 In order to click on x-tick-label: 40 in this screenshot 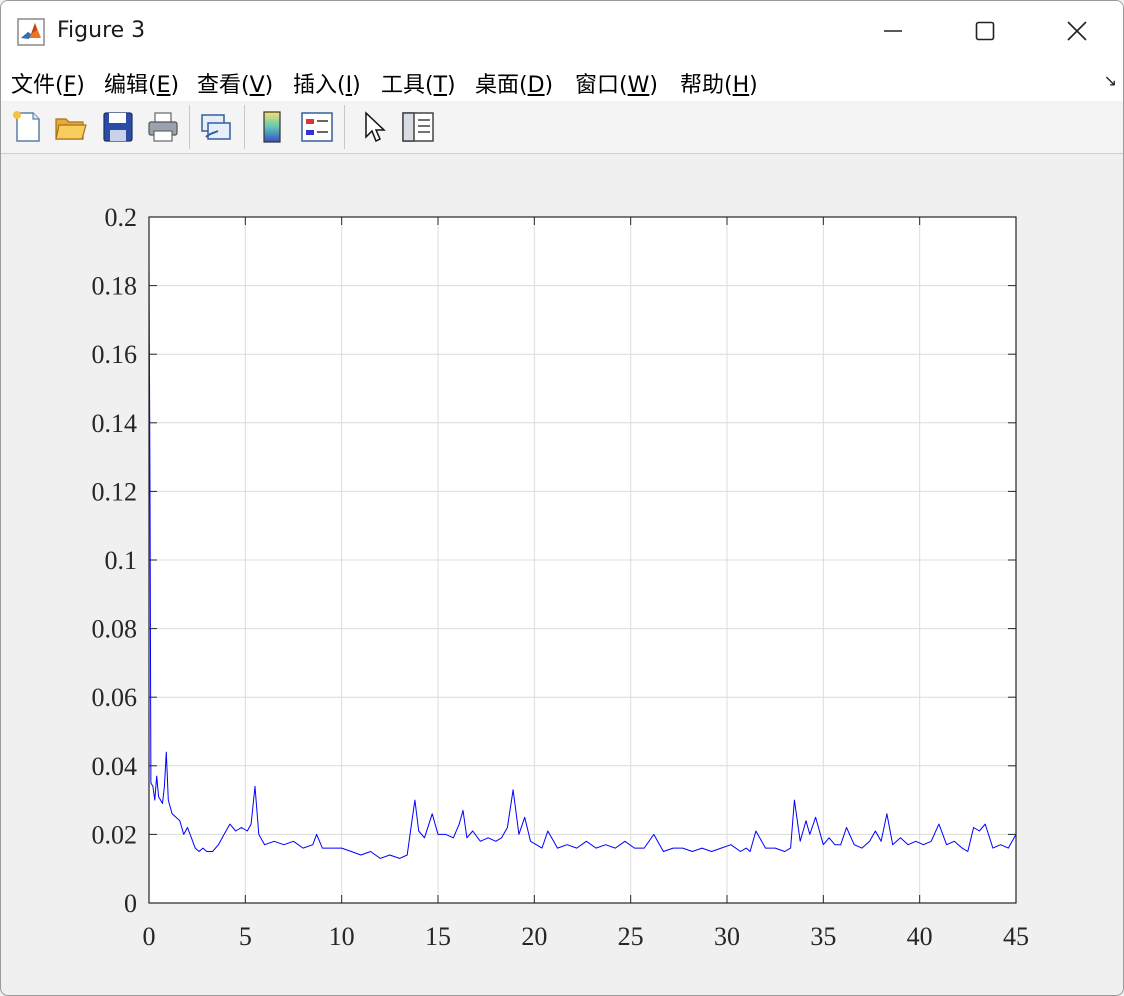, I will do `click(920, 936)`.